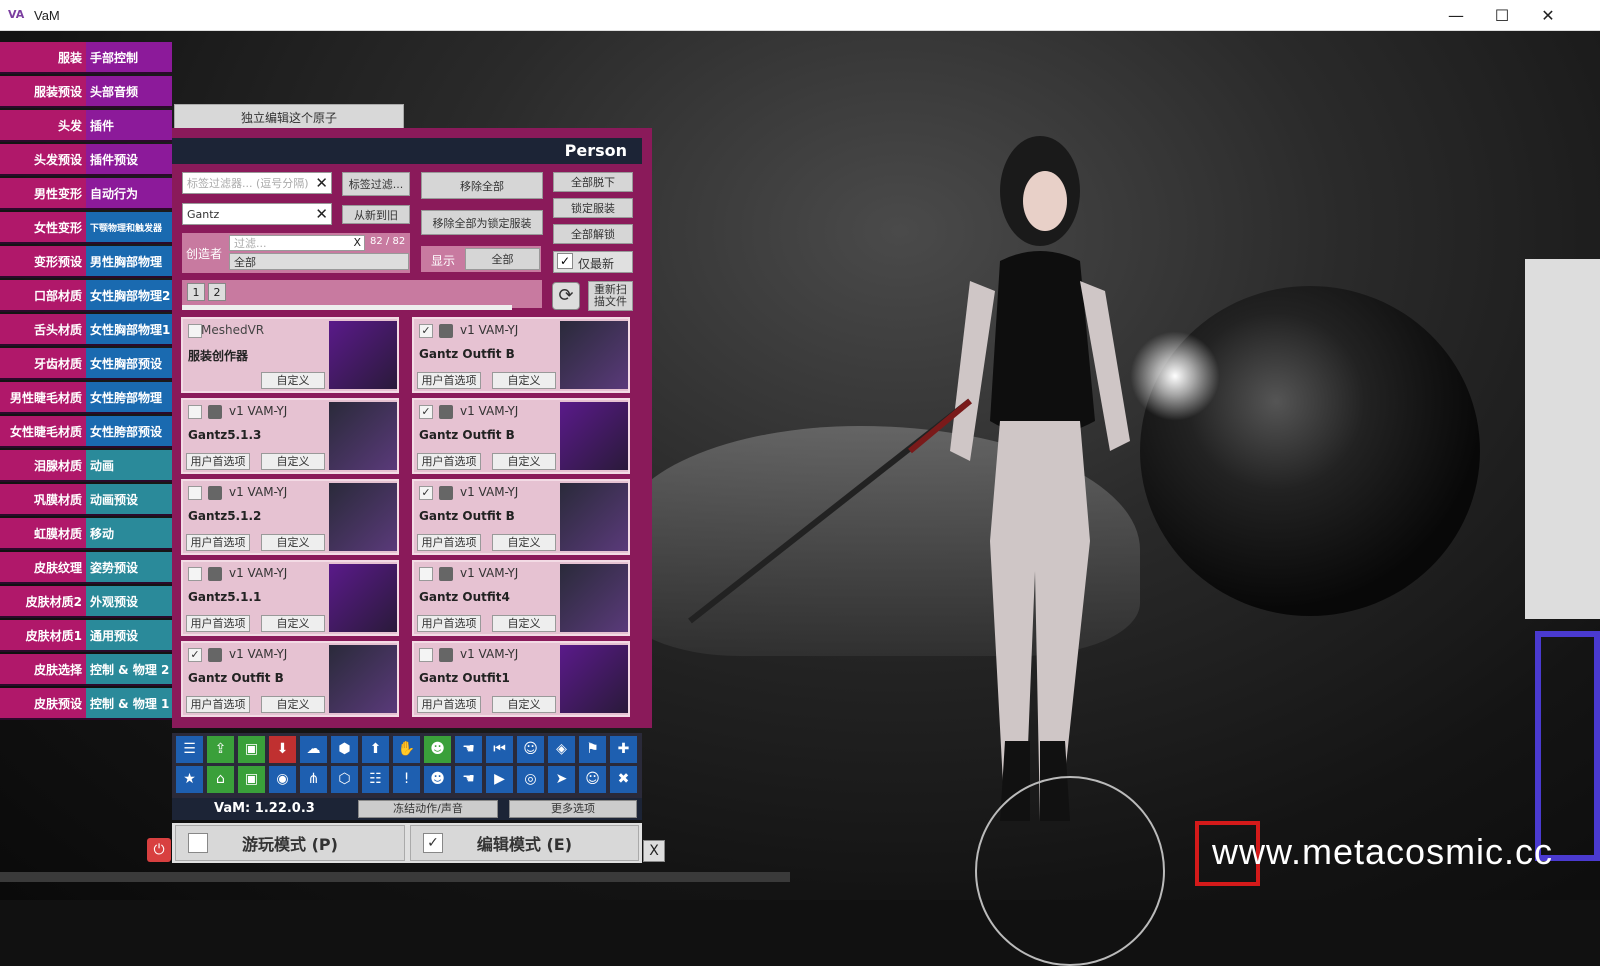 The image size is (1600, 966). Describe the element at coordinates (321, 214) in the screenshot. I see `clear-search-icon: ✕` at that location.